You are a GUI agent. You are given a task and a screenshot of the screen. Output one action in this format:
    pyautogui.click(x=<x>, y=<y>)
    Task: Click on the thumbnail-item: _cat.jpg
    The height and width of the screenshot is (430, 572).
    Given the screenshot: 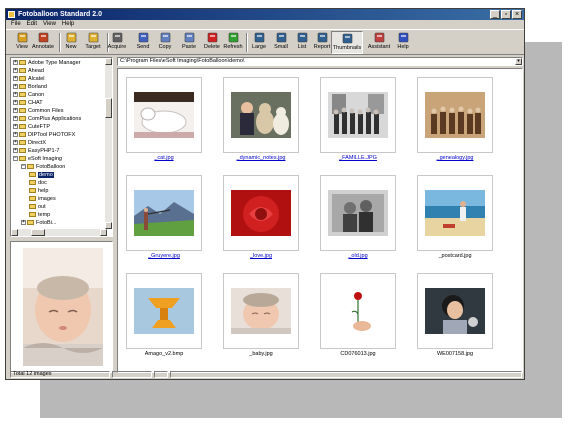 What is the action you would take?
    pyautogui.click(x=164, y=121)
    